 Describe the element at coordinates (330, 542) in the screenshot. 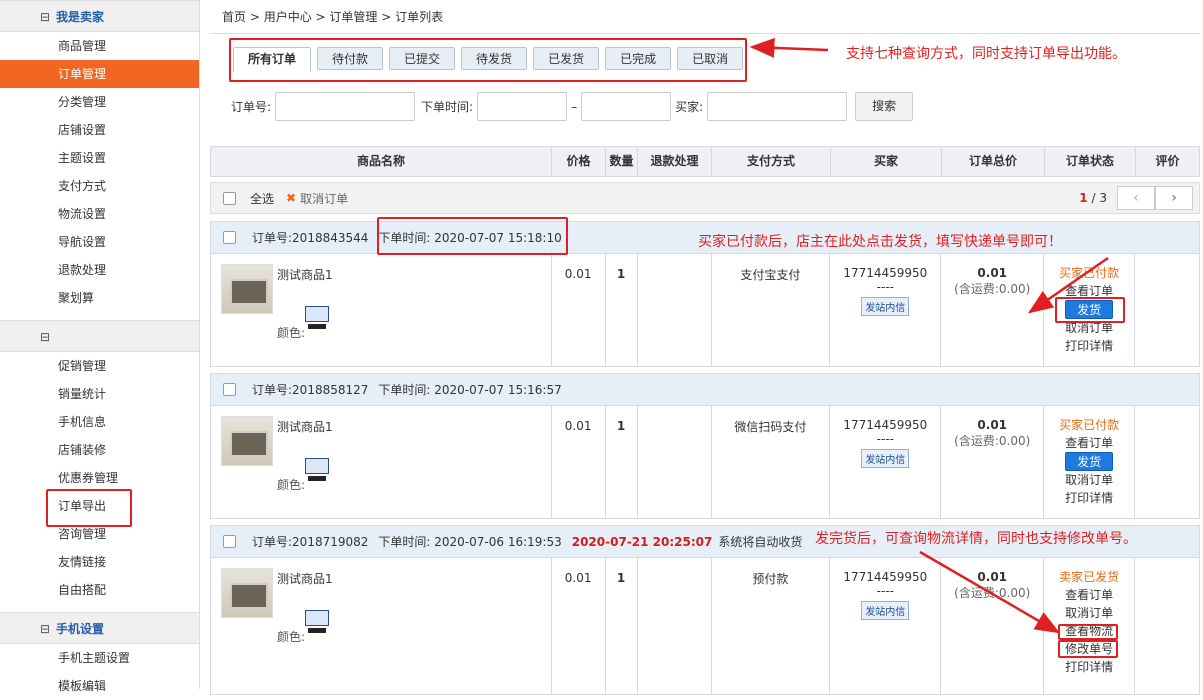

I see `order-no: 2018719082` at that location.